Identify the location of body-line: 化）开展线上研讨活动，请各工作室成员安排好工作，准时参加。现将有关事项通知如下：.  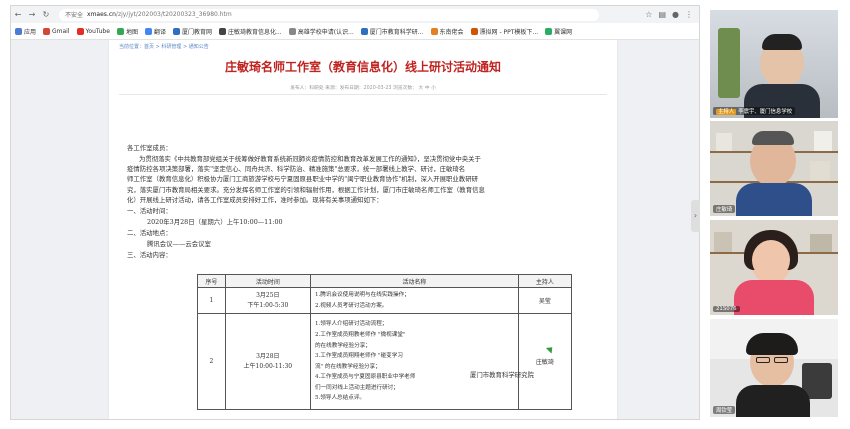
(255, 200).